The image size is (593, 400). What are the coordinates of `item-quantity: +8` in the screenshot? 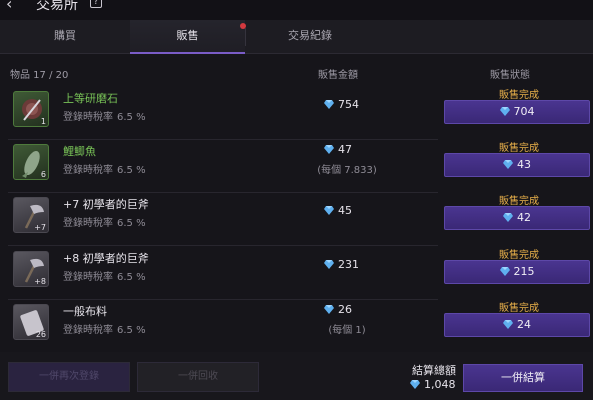 It's located at (40, 281).